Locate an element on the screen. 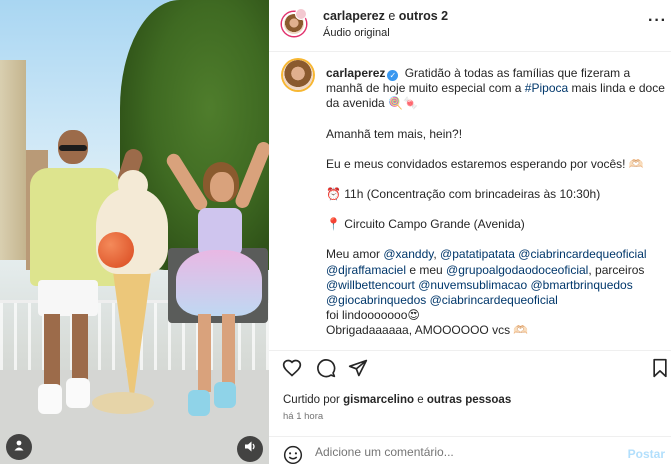 The width and height of the screenshot is (671, 464). likes-others-link: outras pessoas is located at coordinates (469, 400).